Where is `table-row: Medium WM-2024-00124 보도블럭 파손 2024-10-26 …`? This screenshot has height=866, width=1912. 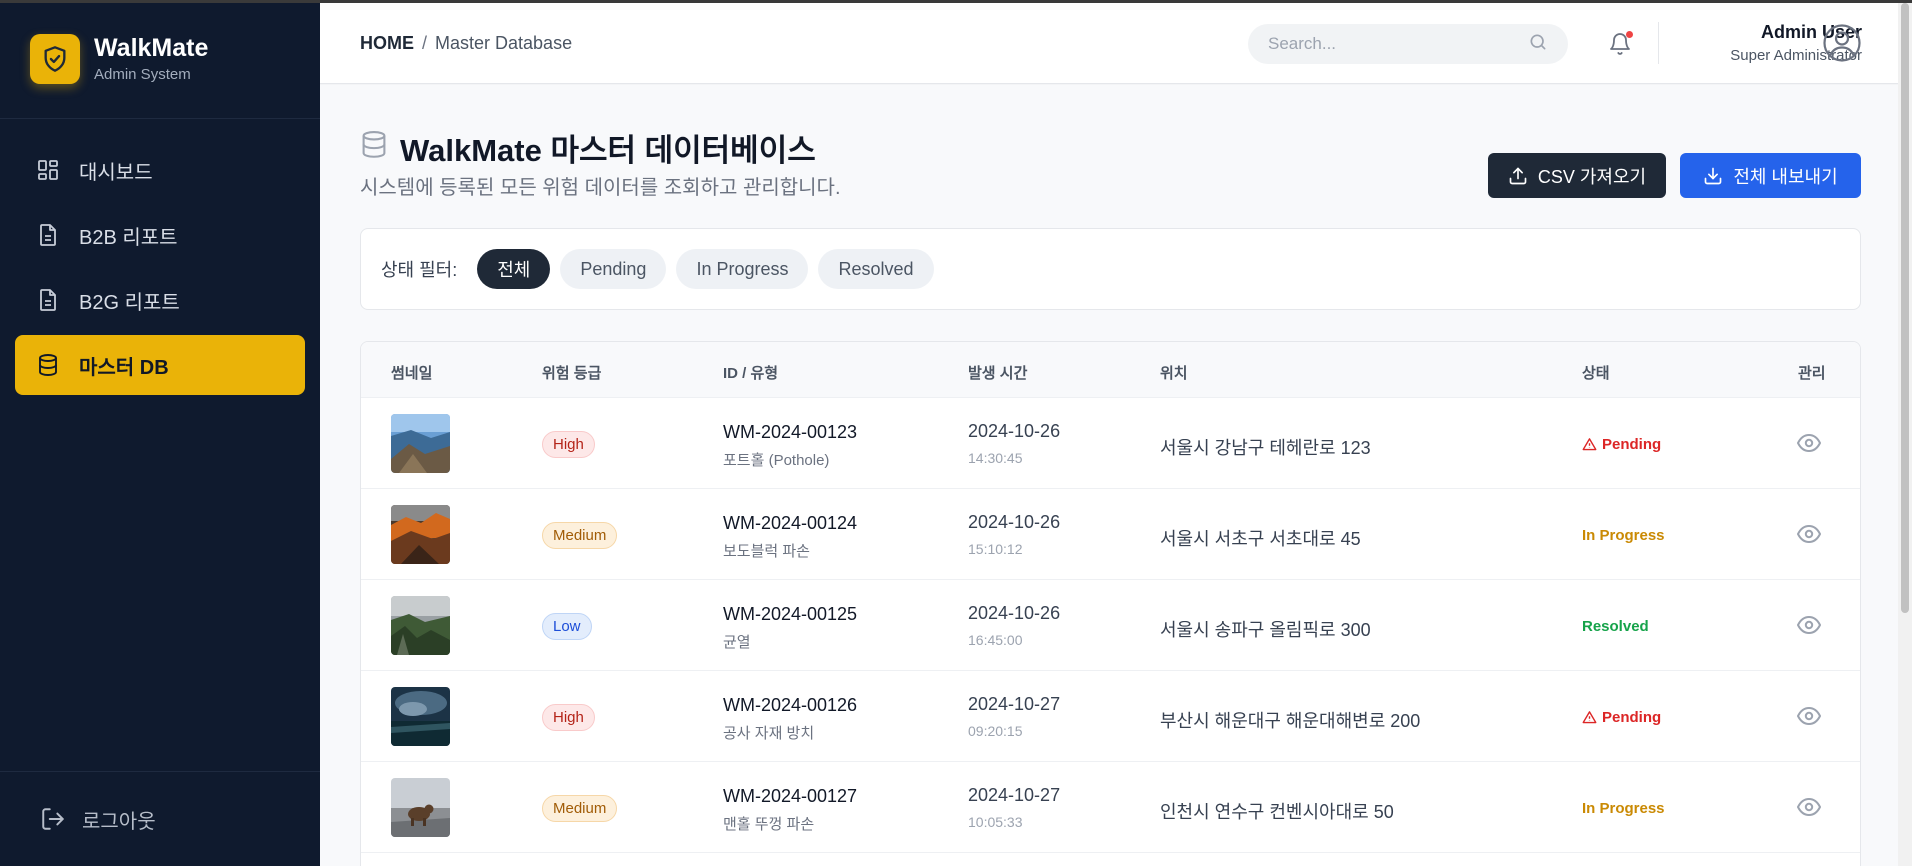
table-row: Medium WM-2024-00124 보도블럭 파손 2024-10-26 … is located at coordinates (1110, 534).